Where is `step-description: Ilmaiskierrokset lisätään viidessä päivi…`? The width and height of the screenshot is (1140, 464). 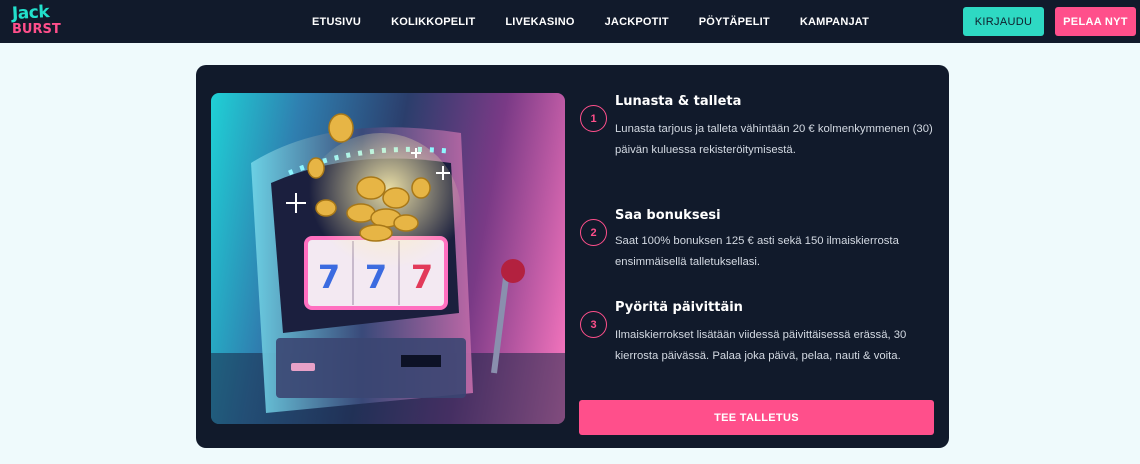
step-description: Ilmaiskierrokset lisätään viidessä päivi… is located at coordinates (761, 345).